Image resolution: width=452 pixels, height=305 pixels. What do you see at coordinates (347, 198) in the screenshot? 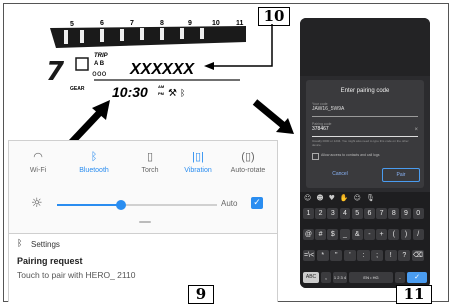
I see `emoji-icon: ✋` at bounding box center [347, 198].